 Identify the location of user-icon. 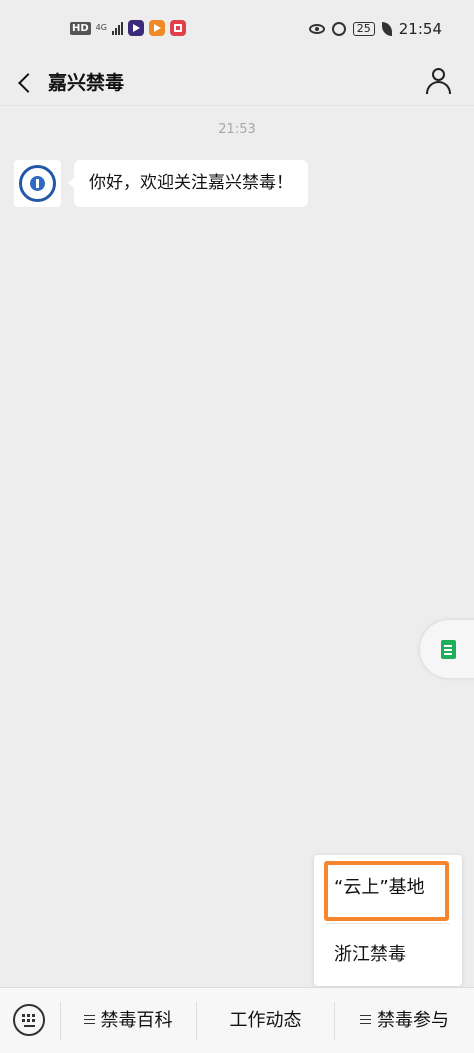
(439, 81).